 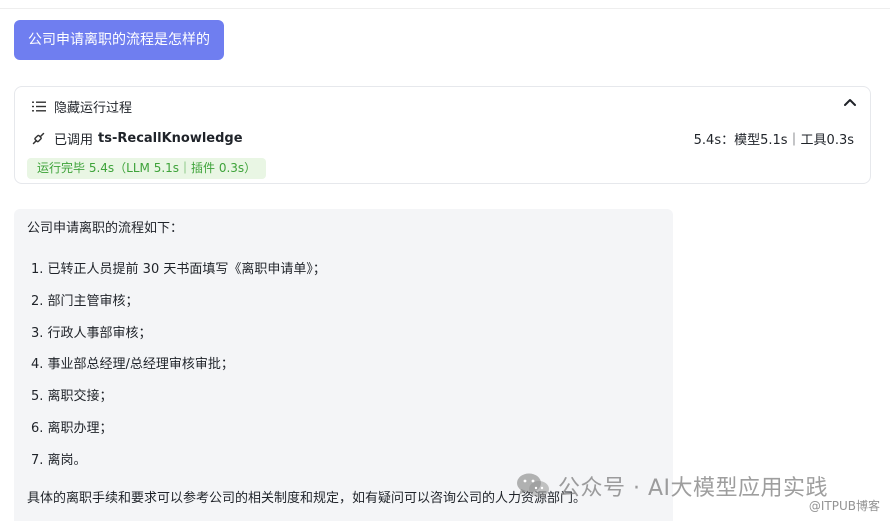 I want to click on list-item: 2. 部门主管审核；, so click(x=85, y=301).